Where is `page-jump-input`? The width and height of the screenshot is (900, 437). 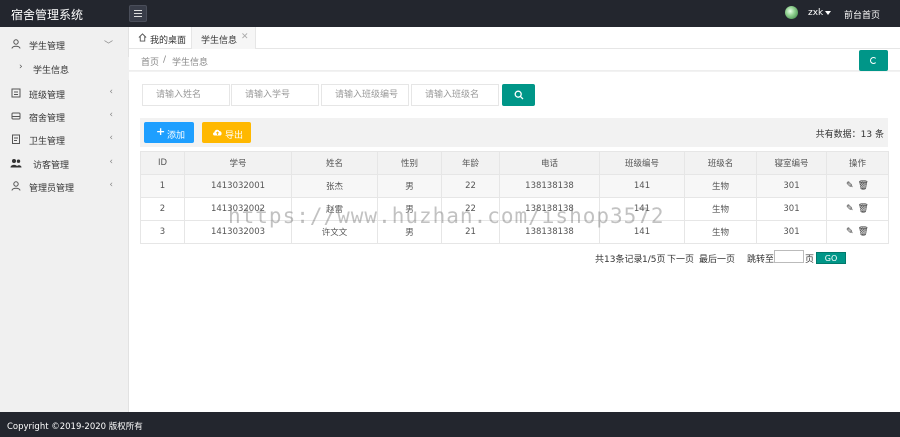 page-jump-input is located at coordinates (789, 256).